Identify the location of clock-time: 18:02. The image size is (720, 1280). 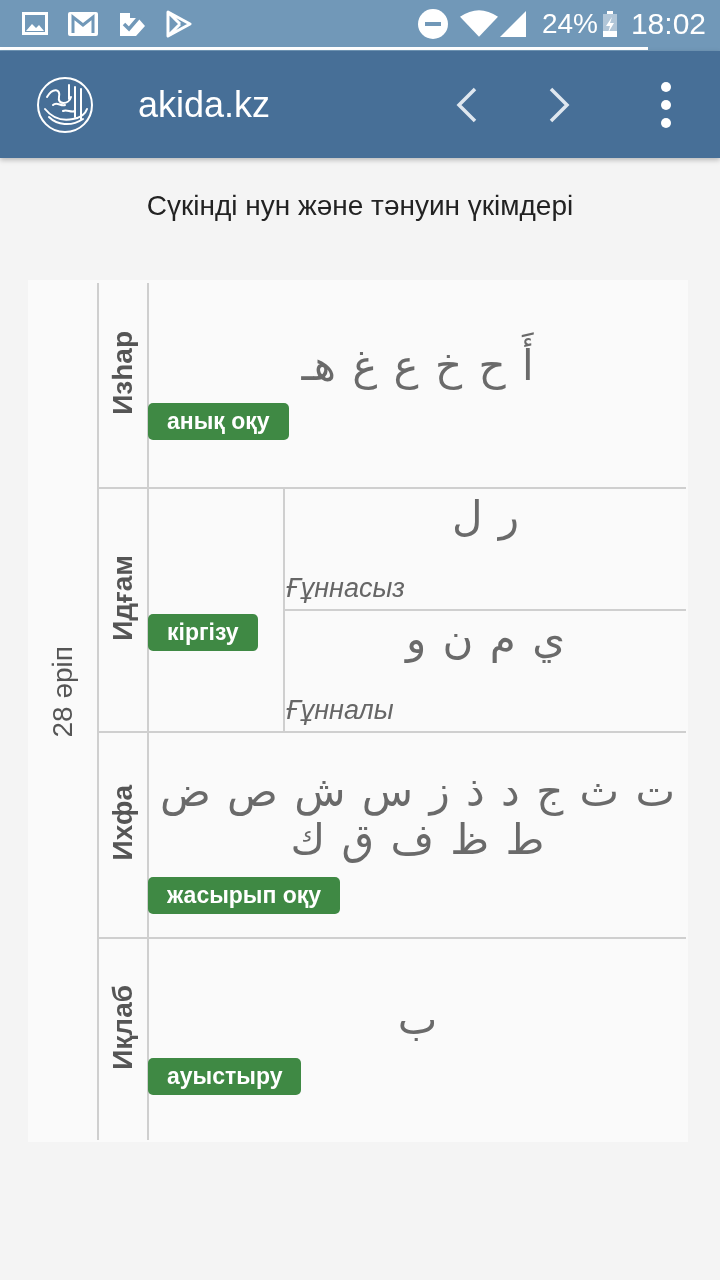
(668, 23).